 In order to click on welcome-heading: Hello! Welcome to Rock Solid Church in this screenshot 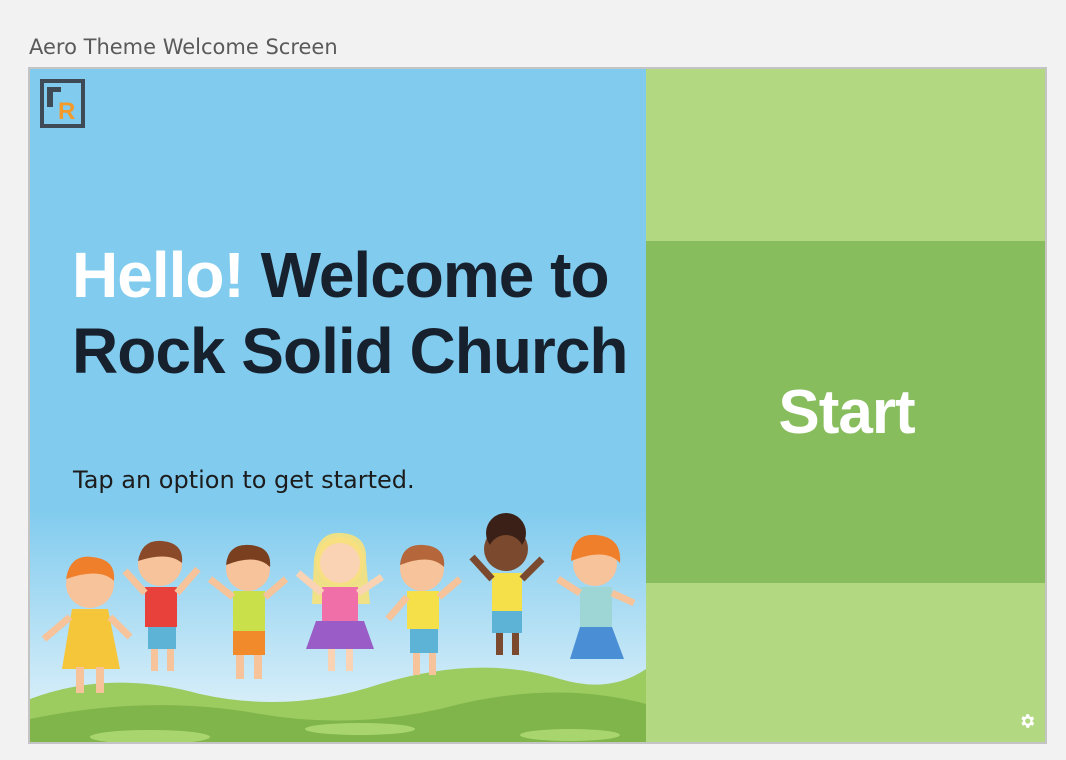, I will do `click(352, 313)`.